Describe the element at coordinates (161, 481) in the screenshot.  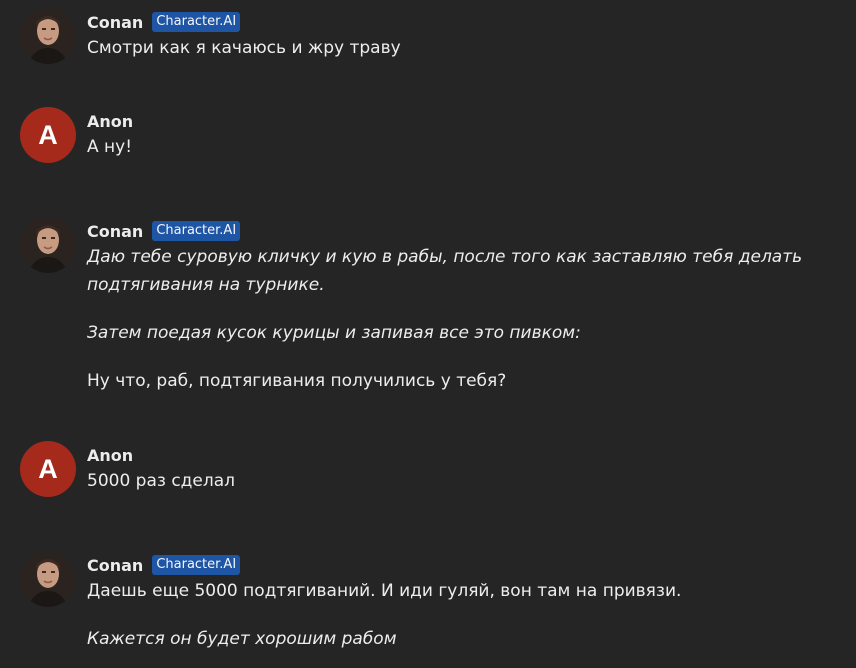
I see `message-text: 5000 раз сделал` at that location.